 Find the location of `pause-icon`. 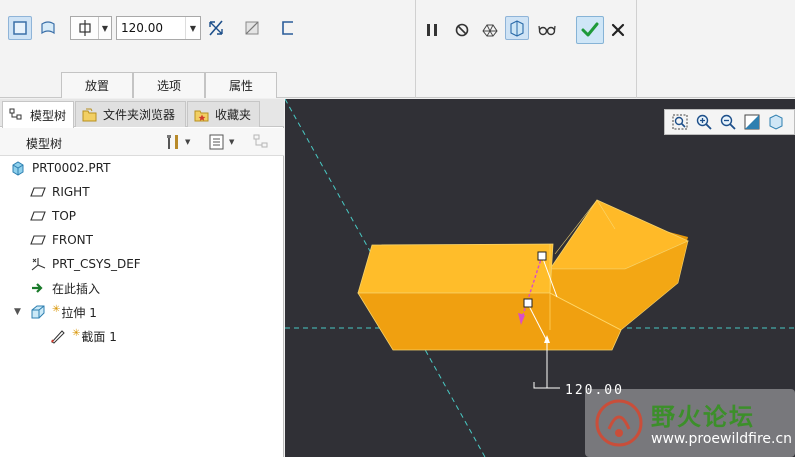

pause-icon is located at coordinates (432, 30).